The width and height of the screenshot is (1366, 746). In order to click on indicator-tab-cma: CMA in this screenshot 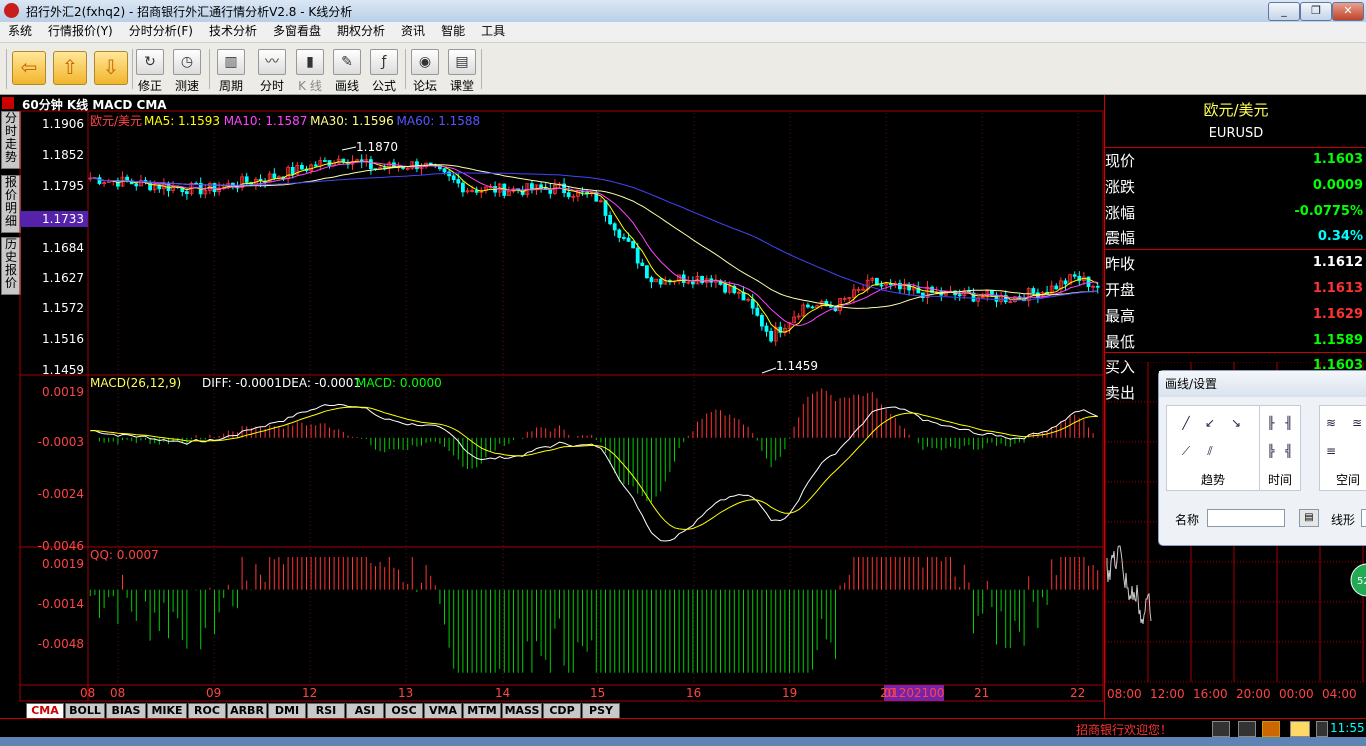, I will do `click(45, 711)`.